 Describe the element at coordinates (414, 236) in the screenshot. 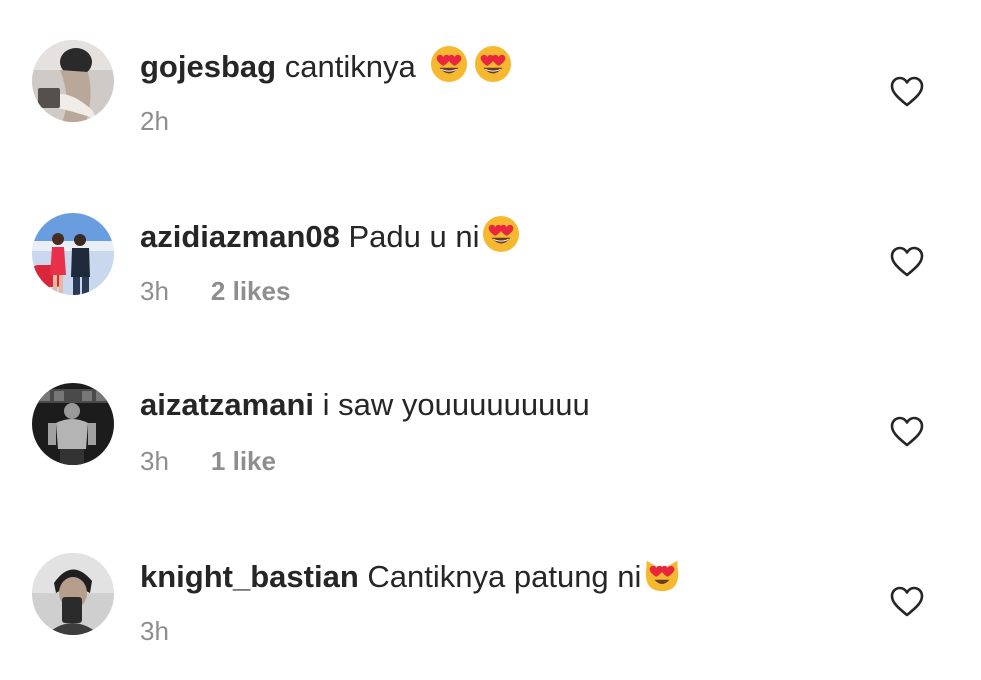

I see `comment-text: Padu u ni` at that location.